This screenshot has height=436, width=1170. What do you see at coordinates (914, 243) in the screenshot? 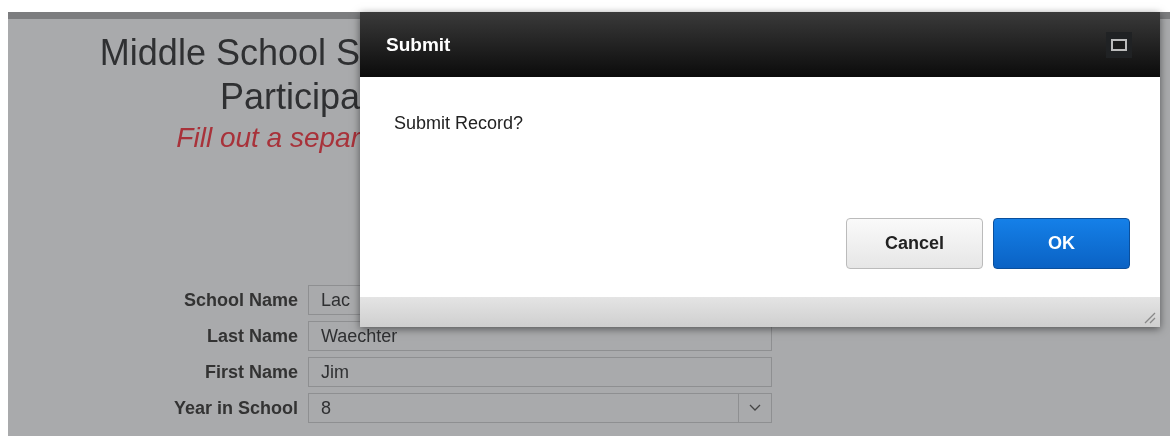
I see `cancel-button: Cancel` at bounding box center [914, 243].